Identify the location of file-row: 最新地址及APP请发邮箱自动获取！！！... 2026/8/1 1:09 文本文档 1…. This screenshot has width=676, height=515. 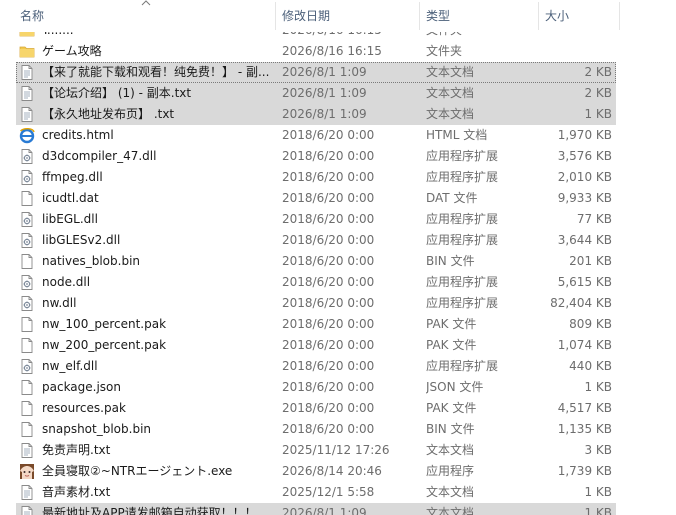
(316, 509).